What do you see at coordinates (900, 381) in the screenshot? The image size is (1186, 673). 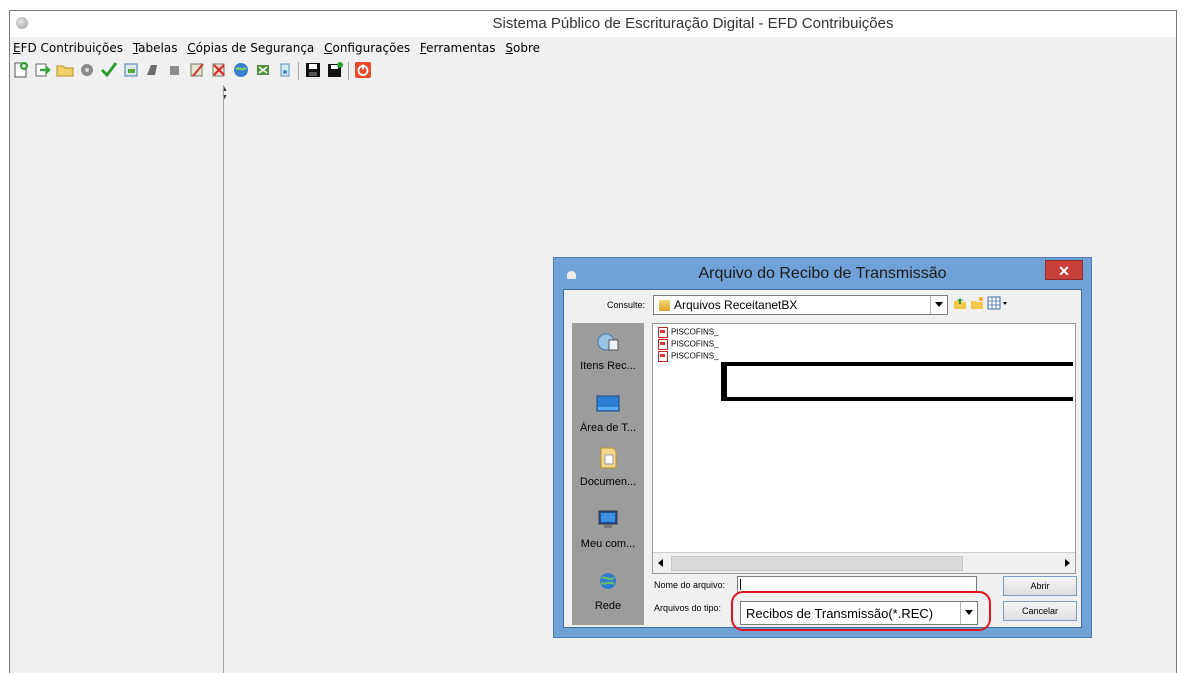 I see `redaction-fill` at bounding box center [900, 381].